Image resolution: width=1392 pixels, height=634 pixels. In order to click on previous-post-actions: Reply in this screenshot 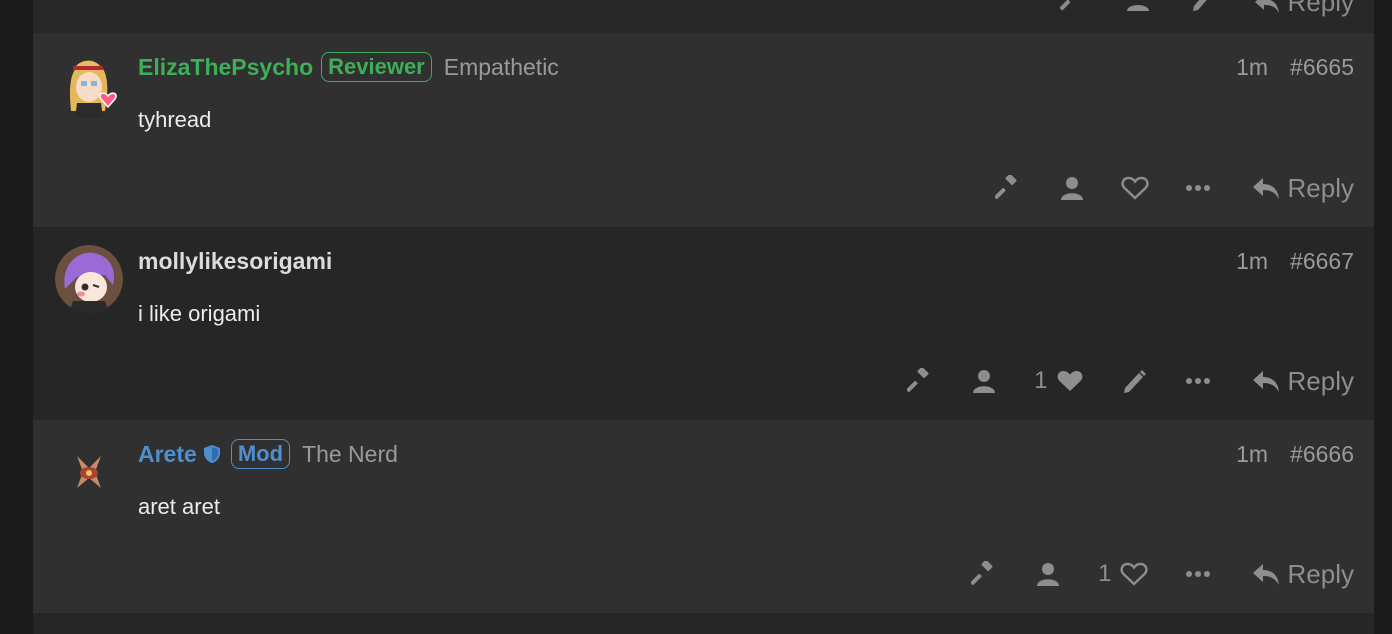, I will do `click(1206, 9)`.